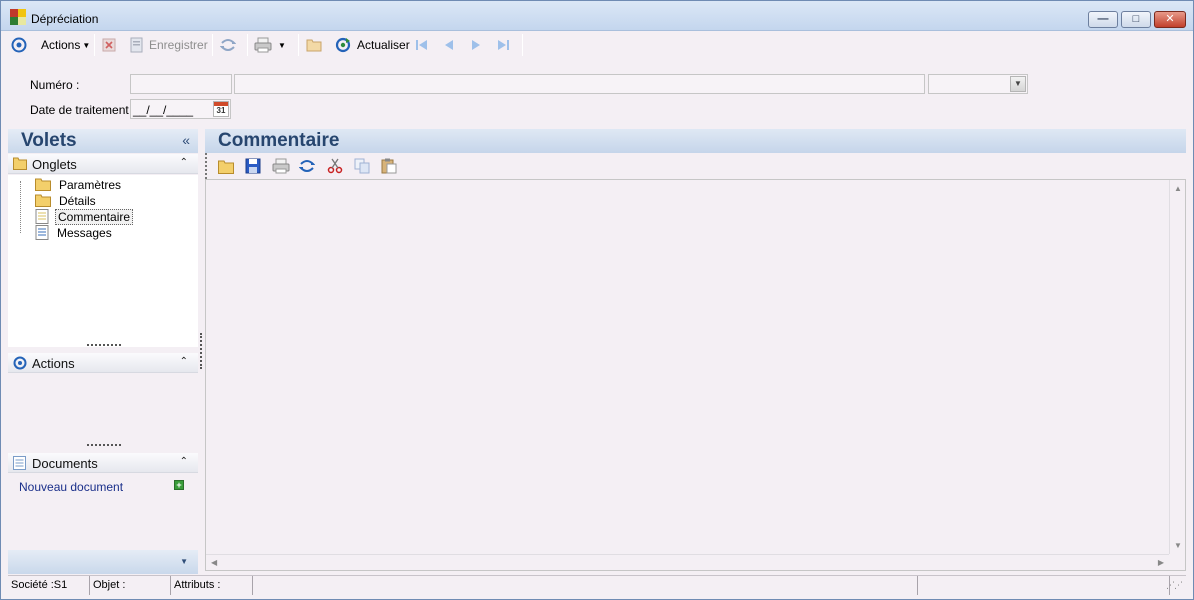 The image size is (1194, 600). Describe the element at coordinates (79, 184) in the screenshot. I see `tree-item-parametres: Paramètres` at that location.